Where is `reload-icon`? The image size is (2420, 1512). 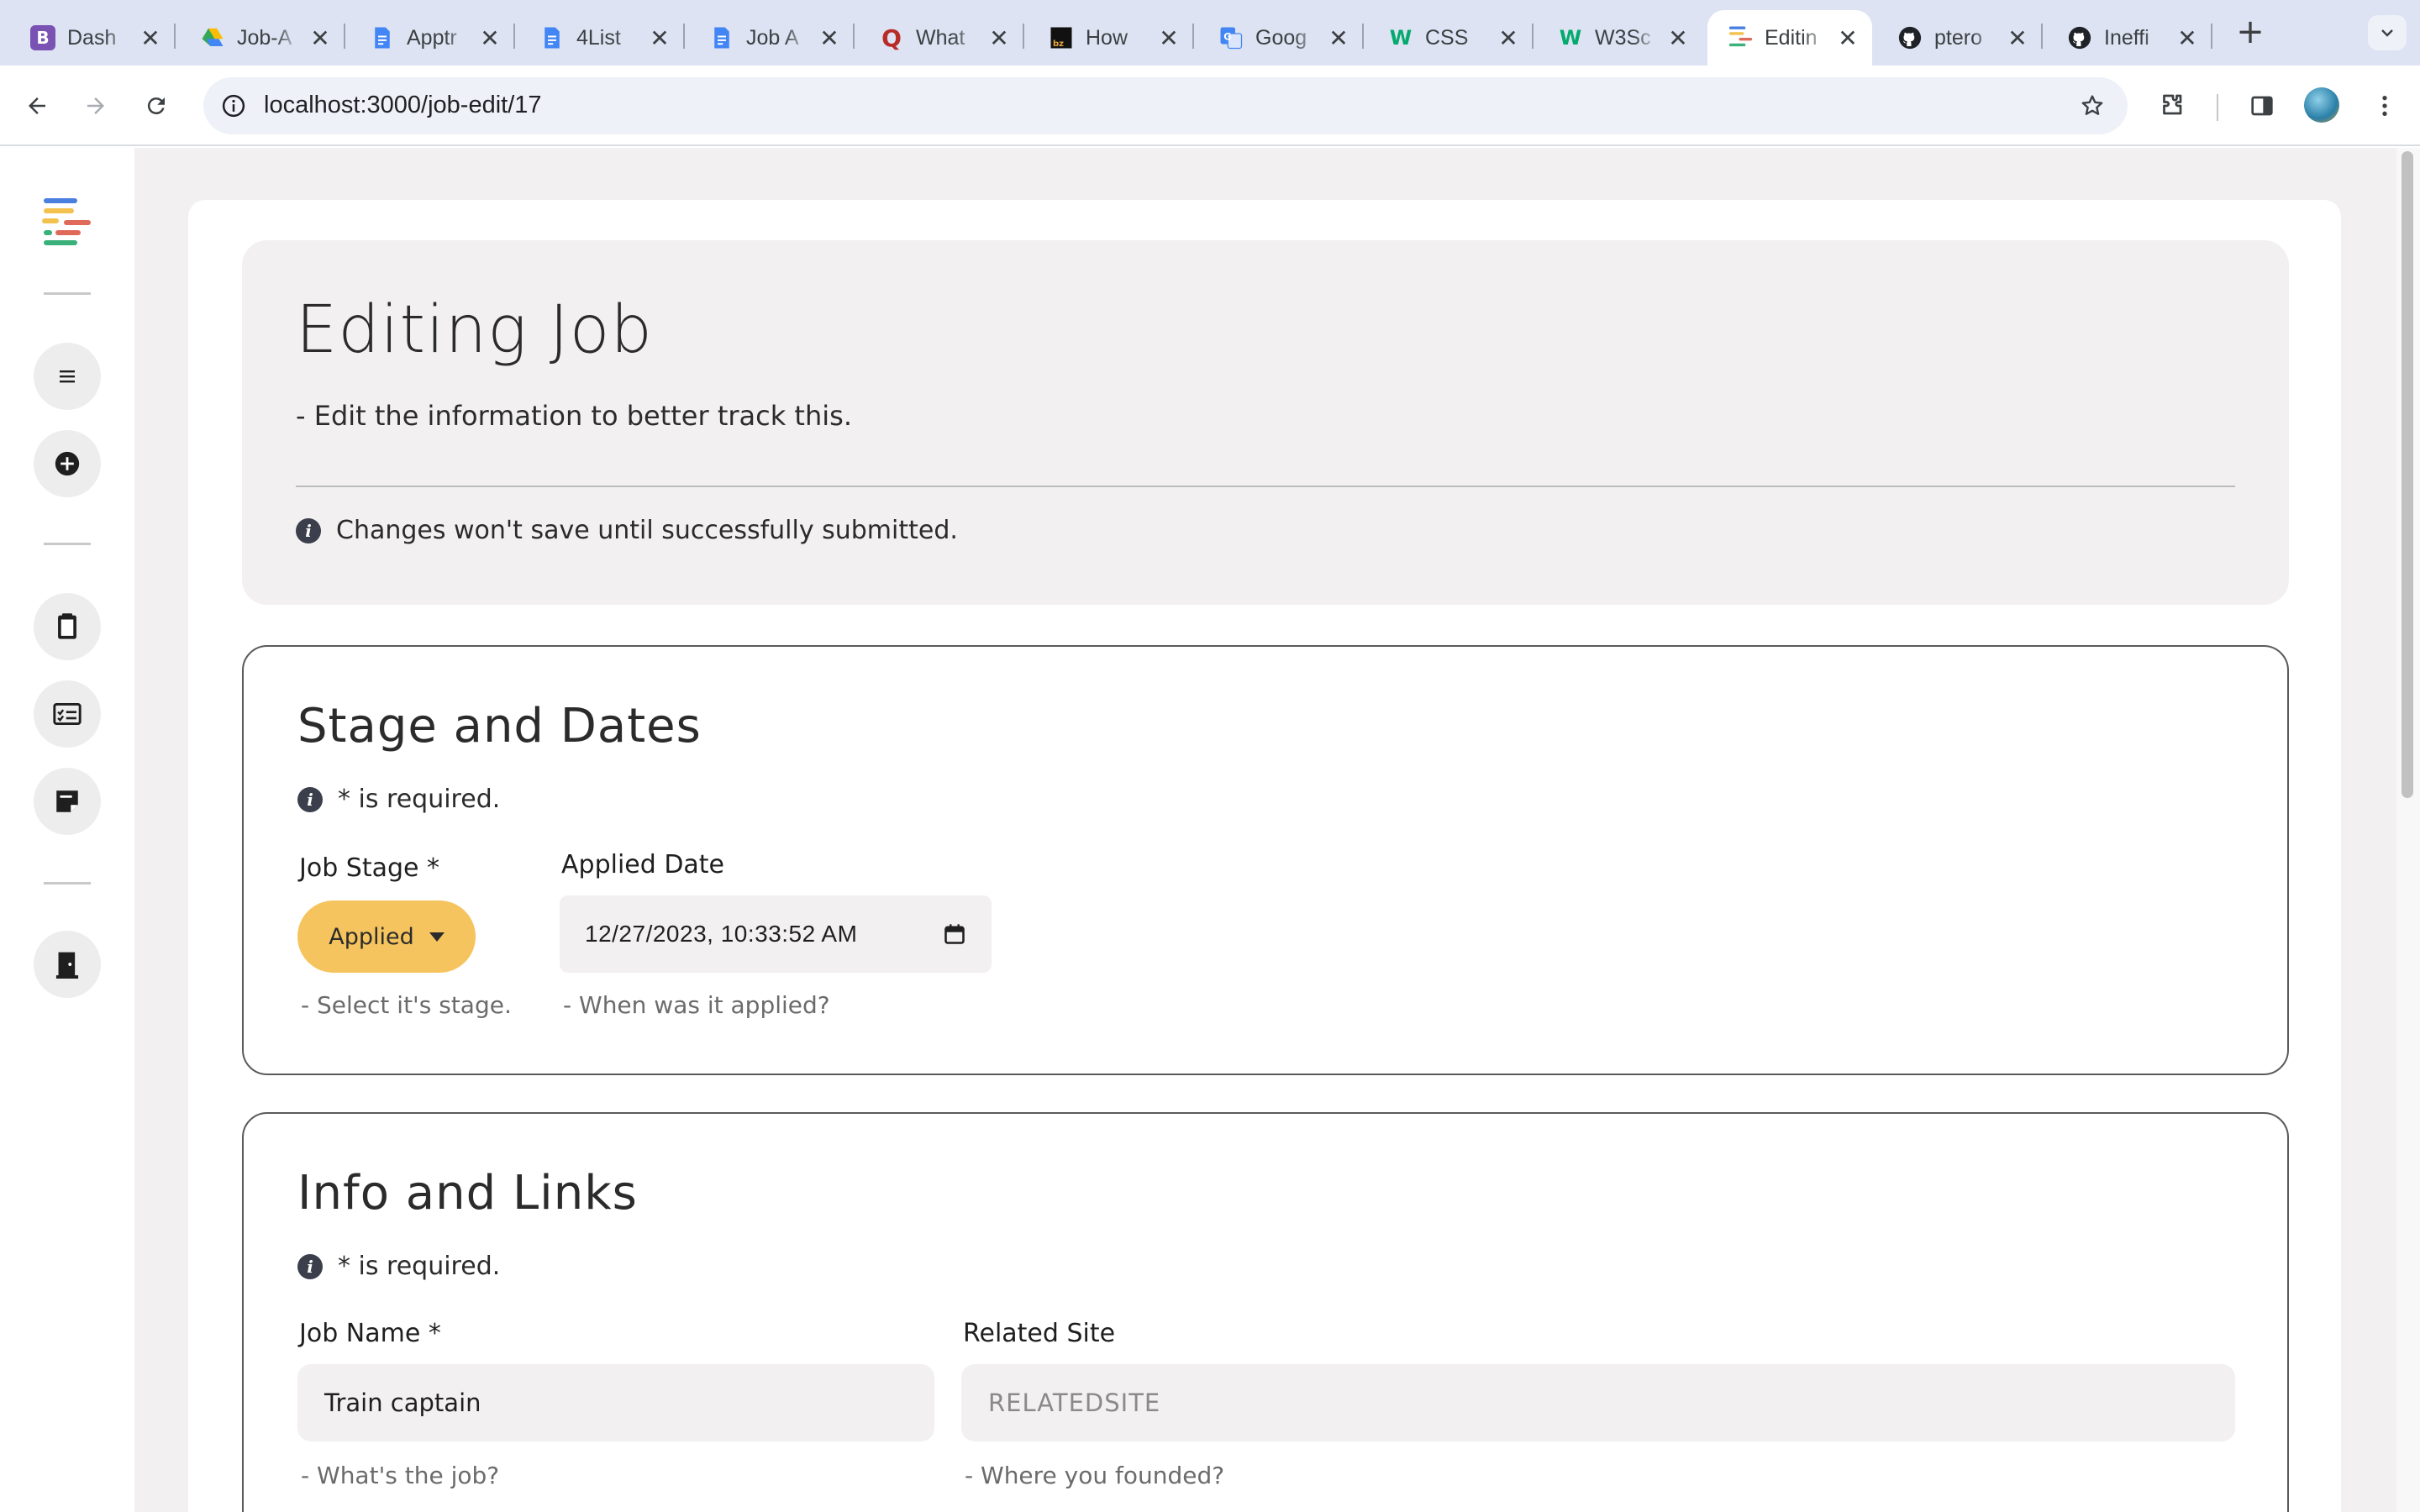
reload-icon is located at coordinates (156, 106).